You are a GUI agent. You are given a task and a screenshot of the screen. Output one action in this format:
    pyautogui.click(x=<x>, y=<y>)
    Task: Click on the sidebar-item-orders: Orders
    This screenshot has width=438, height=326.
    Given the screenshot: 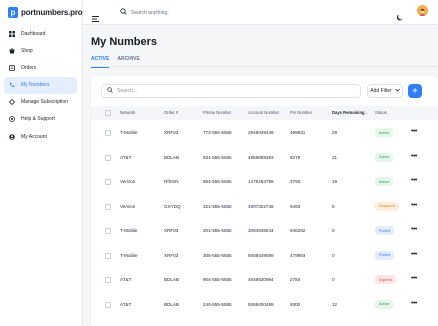 What is the action you would take?
    pyautogui.click(x=40, y=67)
    